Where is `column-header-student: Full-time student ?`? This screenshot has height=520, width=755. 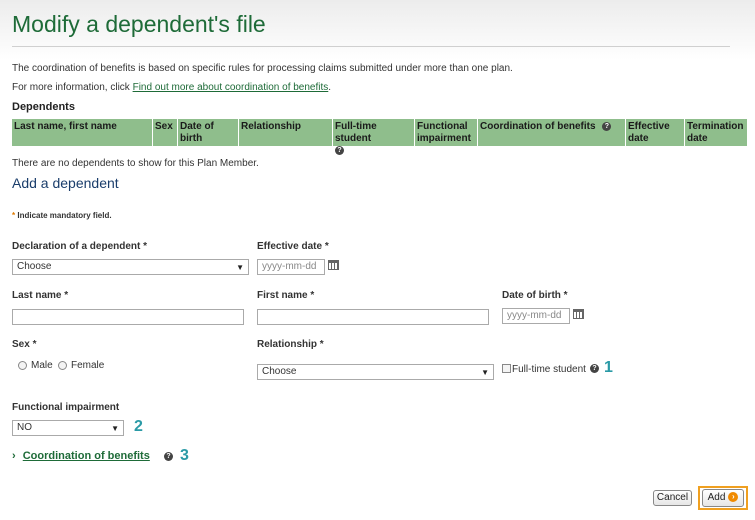 column-header-student: Full-time student ? is located at coordinates (374, 137).